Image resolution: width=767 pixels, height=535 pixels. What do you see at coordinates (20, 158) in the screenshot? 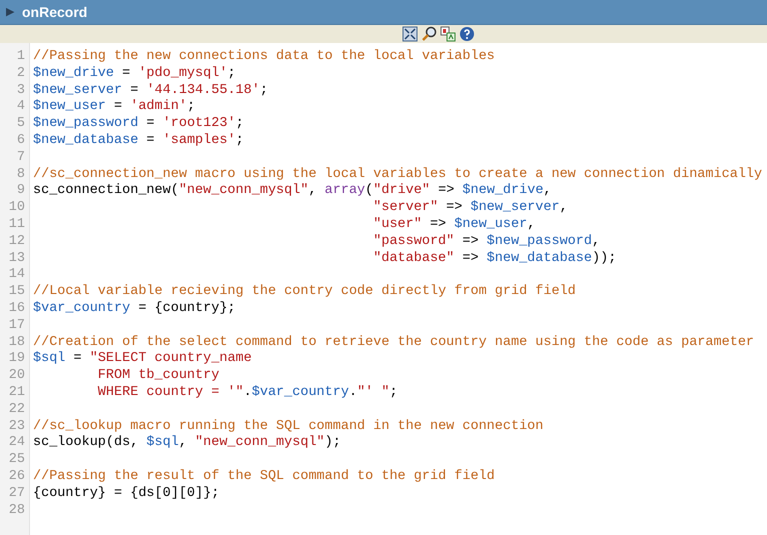
I see `line-number: 7` at bounding box center [20, 158].